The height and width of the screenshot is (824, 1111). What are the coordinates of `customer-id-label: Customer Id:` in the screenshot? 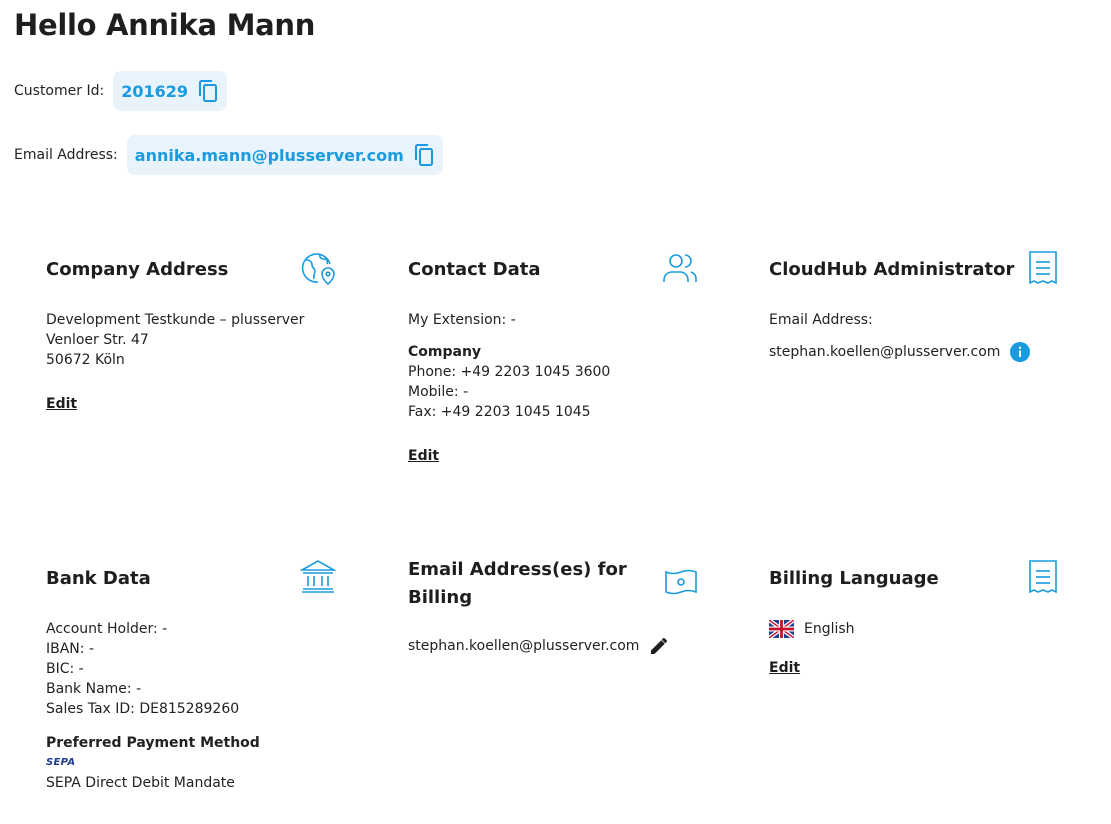 It's located at (59, 91).